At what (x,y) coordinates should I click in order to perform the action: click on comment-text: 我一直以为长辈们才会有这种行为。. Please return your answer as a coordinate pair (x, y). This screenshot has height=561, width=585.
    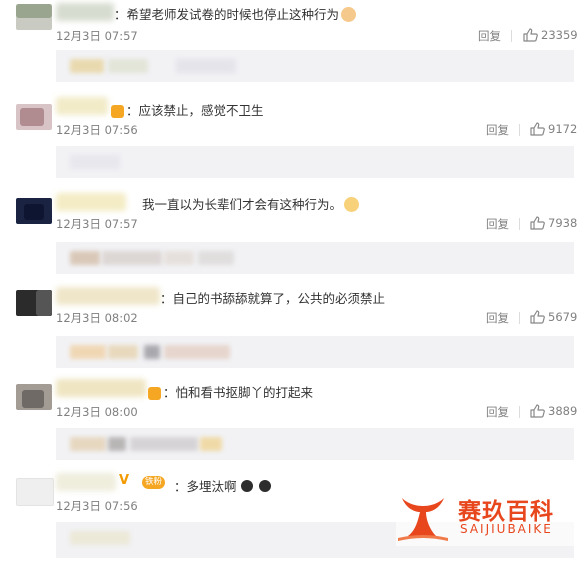
    Looking at the image, I should click on (251, 203).